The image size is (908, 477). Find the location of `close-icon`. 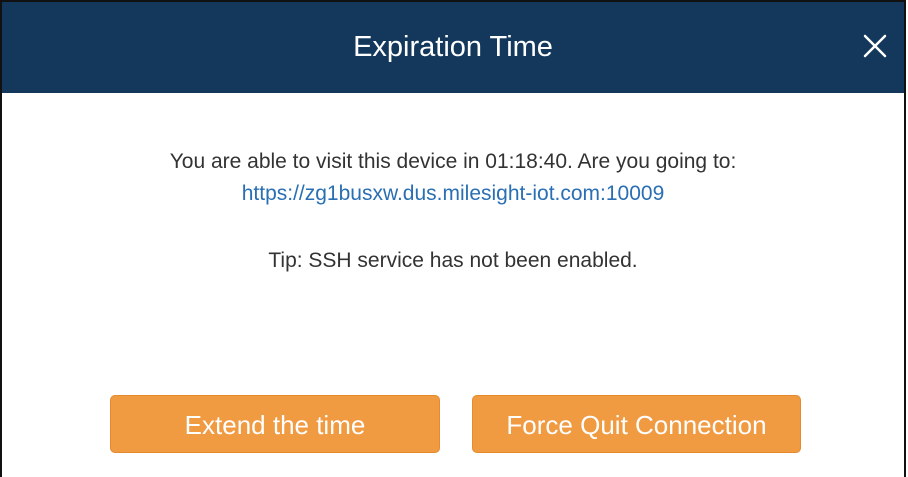

close-icon is located at coordinates (875, 46).